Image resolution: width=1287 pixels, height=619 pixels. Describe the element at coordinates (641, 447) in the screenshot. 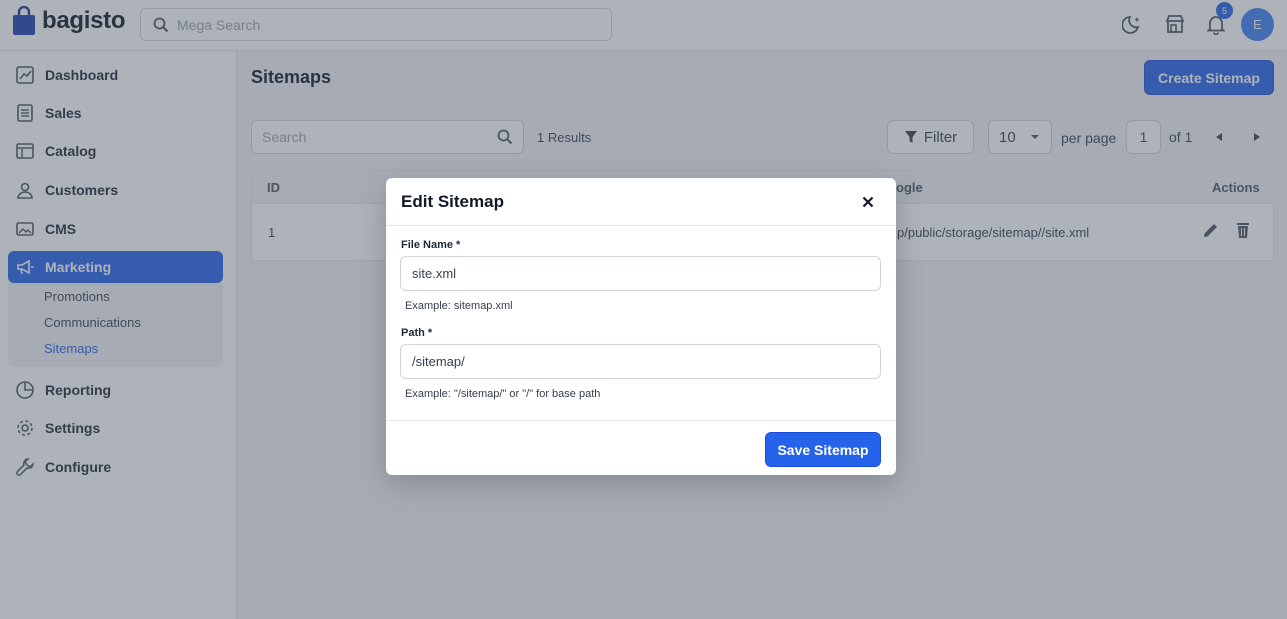

I see `modal-footer: Save Sitemap` at that location.